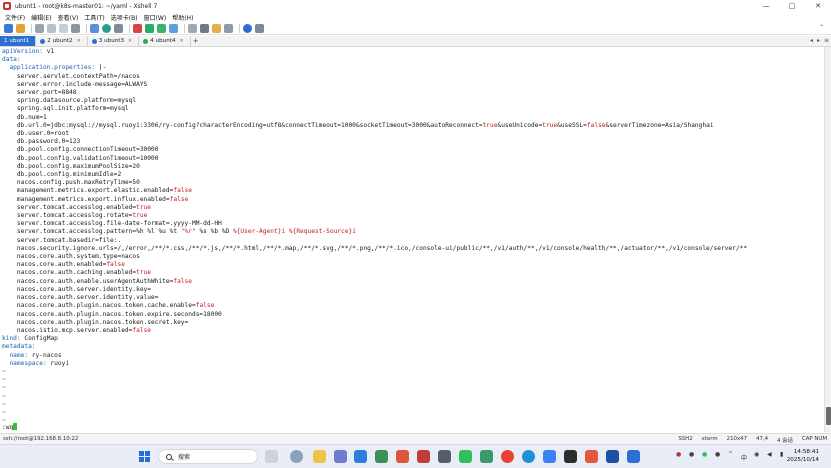  I want to click on terminal-line: application.properties: |-, so click(54, 67).